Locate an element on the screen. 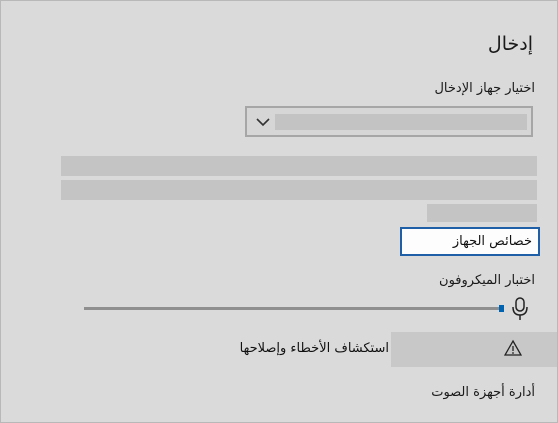  section-title: إدخال is located at coordinates (510, 44).